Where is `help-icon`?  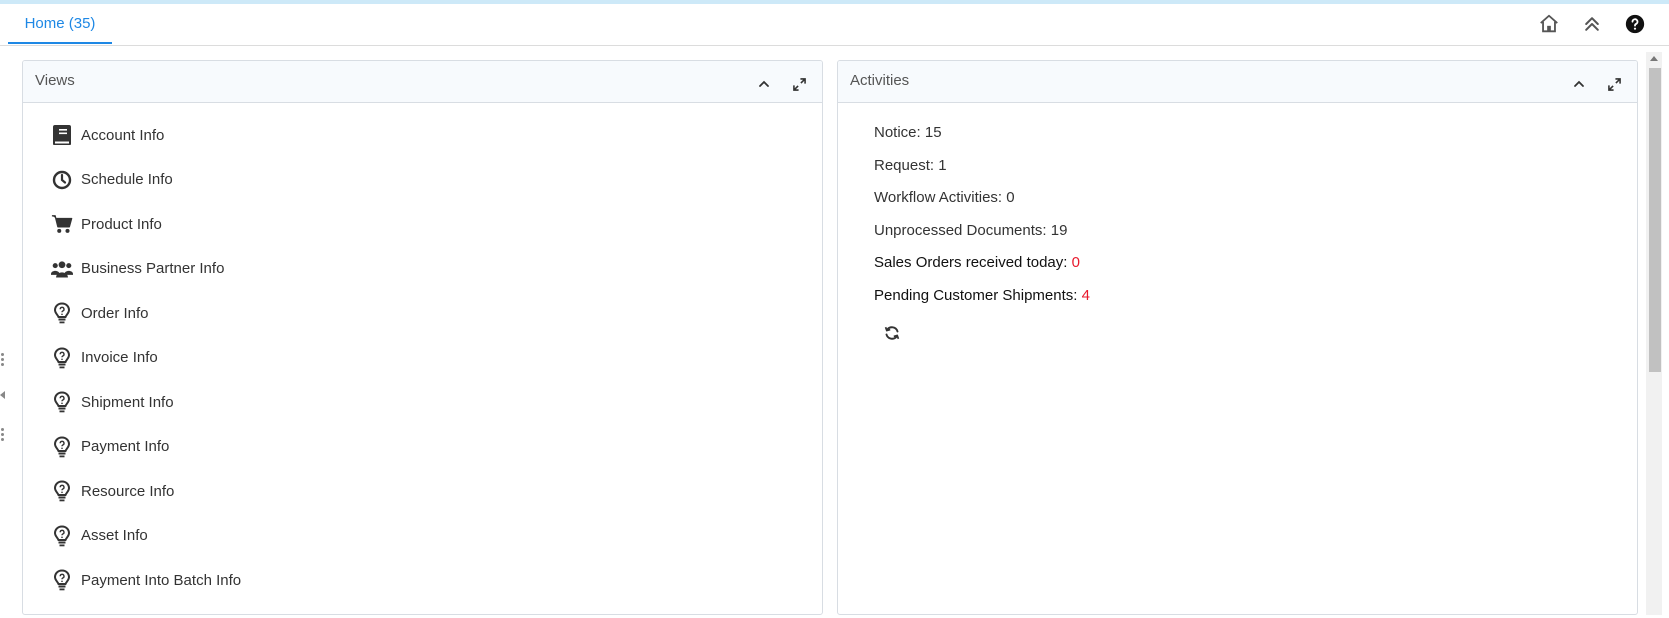 help-icon is located at coordinates (1635, 24).